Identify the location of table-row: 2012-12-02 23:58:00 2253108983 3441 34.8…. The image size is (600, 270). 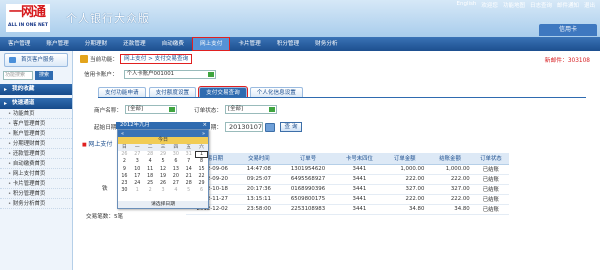
(347, 209).